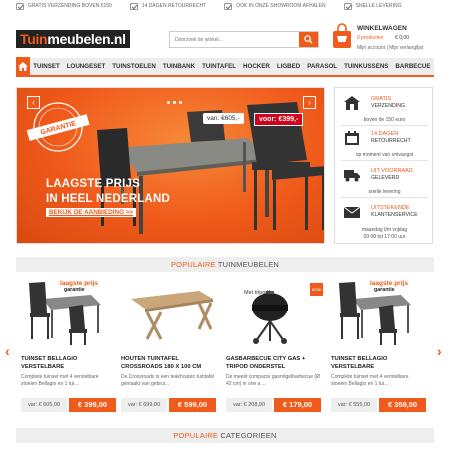  What do you see at coordinates (366, 66) in the screenshot?
I see `nav-item-tuinkussens: TUINKUSSENS` at bounding box center [366, 66].